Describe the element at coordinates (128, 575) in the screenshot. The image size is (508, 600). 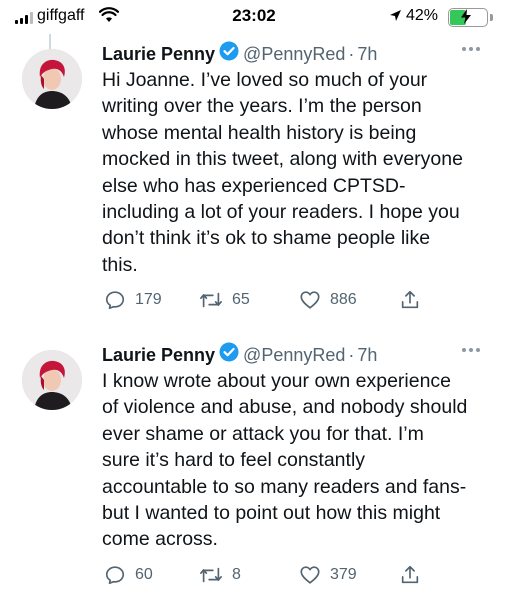
I see `reply-button: 60` at that location.